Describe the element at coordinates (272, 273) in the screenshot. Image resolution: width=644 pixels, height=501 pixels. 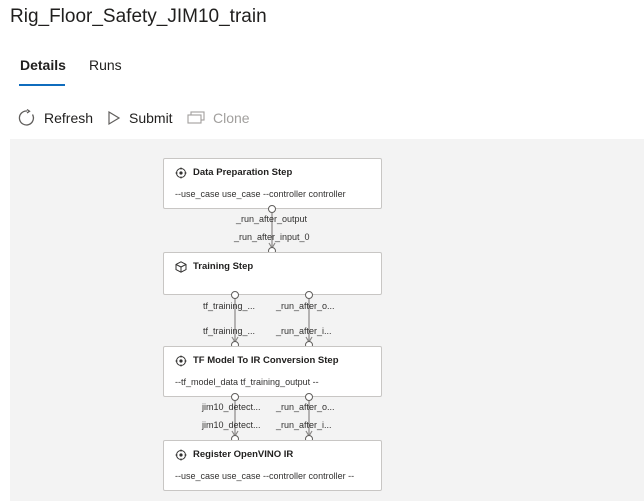
I see `pipeline-node-training: Training Step` at that location.